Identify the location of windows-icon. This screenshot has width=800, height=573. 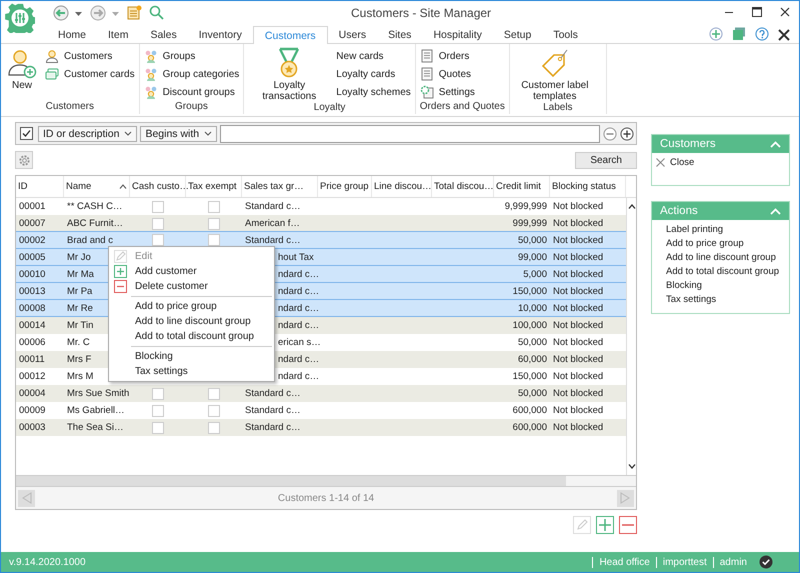
(739, 34).